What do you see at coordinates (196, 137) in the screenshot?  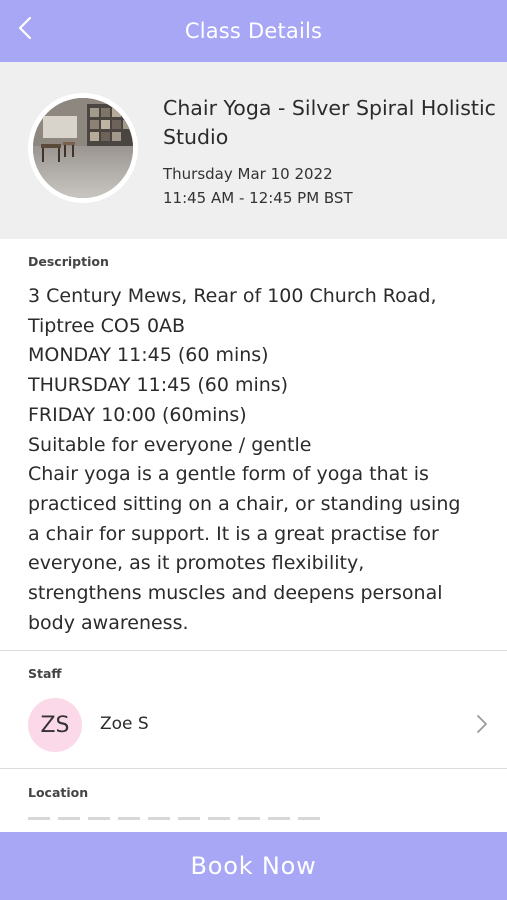 I see `class-name-line: Studio` at bounding box center [196, 137].